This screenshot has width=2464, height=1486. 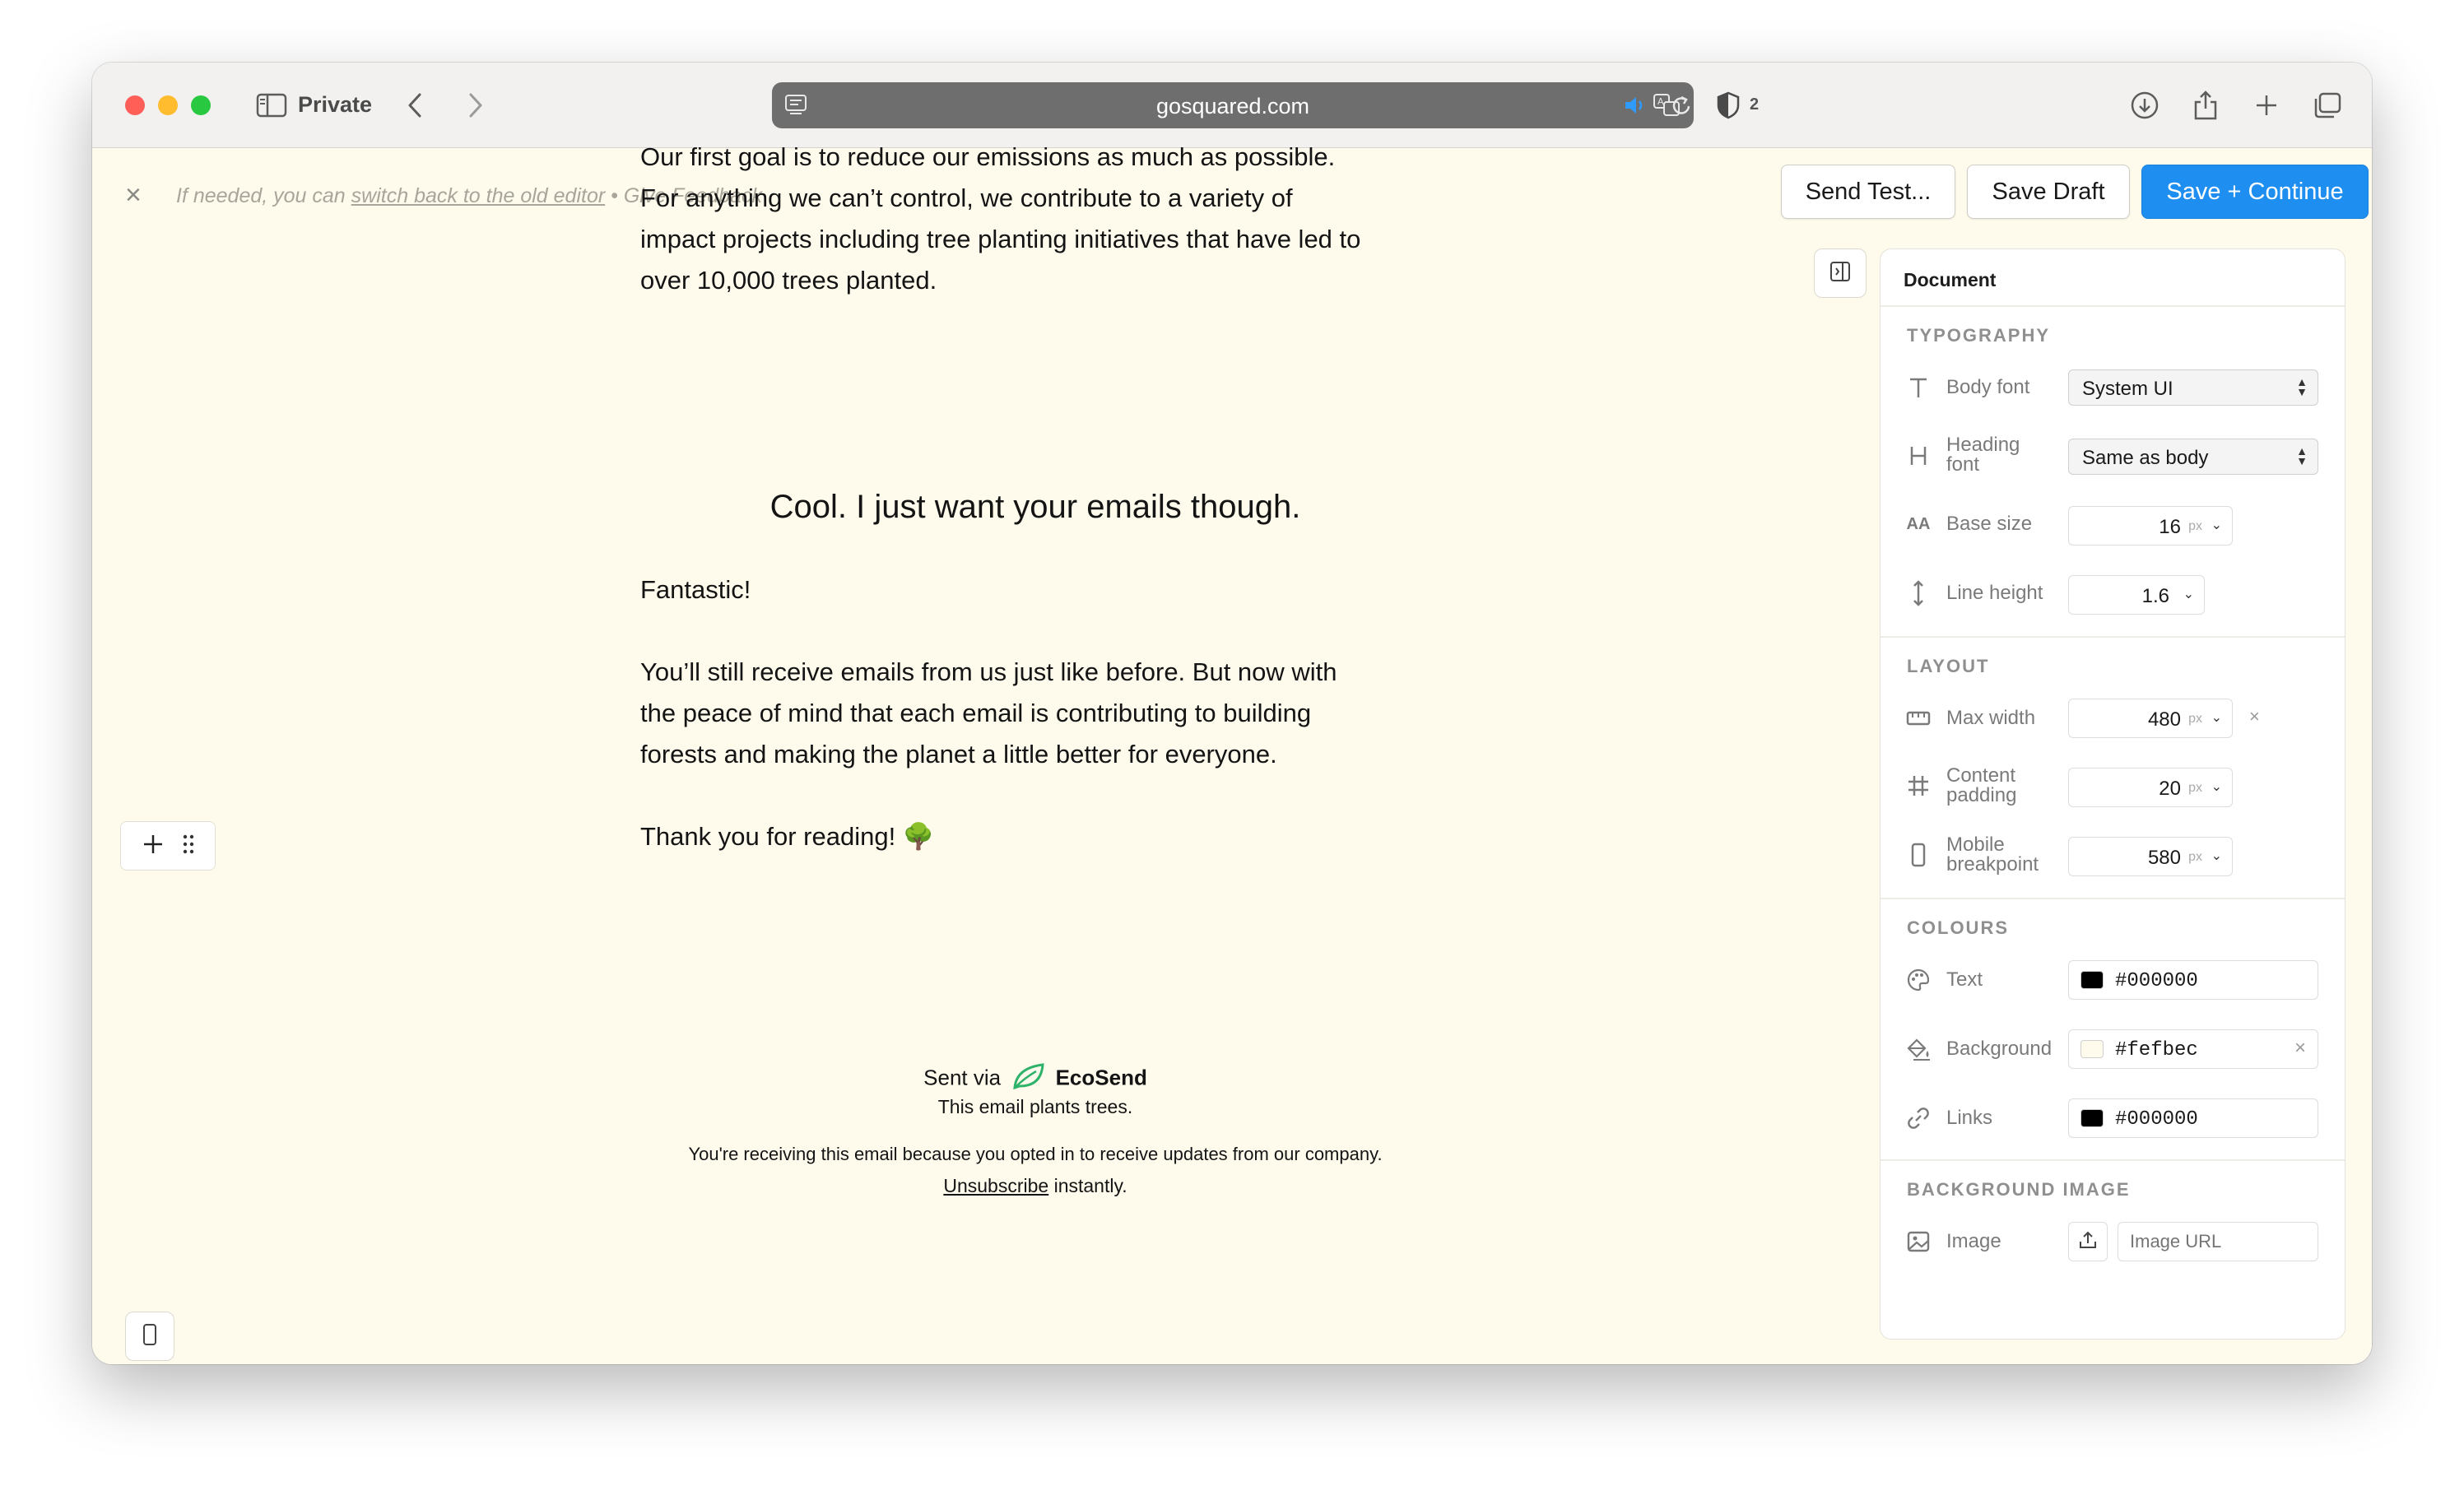 I want to click on line-height-icon, so click(x=1919, y=593).